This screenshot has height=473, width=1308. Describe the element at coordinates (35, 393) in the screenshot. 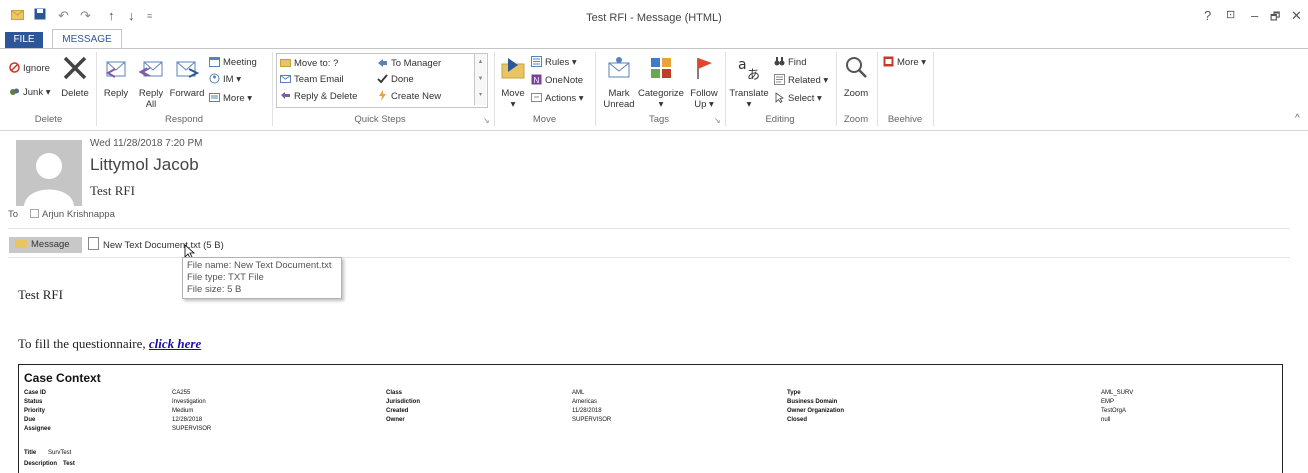

I see `case-field-label: Case ID` at that location.